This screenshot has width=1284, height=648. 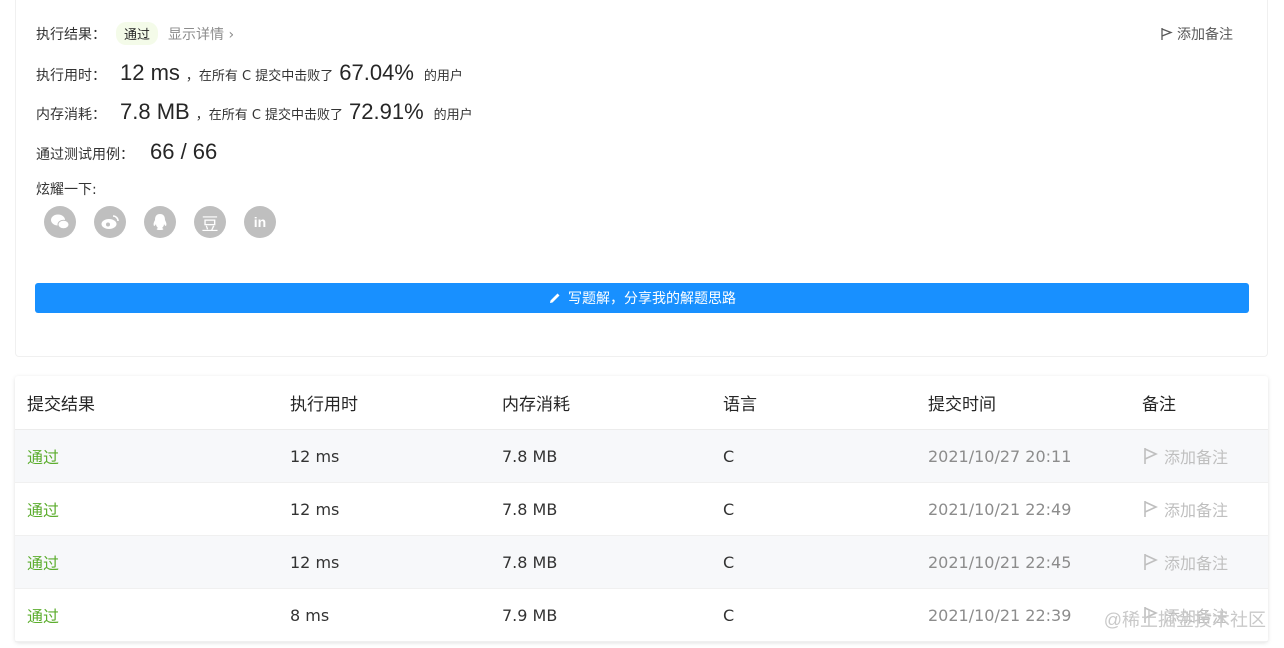 What do you see at coordinates (641, 562) in the screenshot?
I see `table-row: 通过 12 ms 7.8 MB C 2021/10/21 22:45 添加备注` at bounding box center [641, 562].